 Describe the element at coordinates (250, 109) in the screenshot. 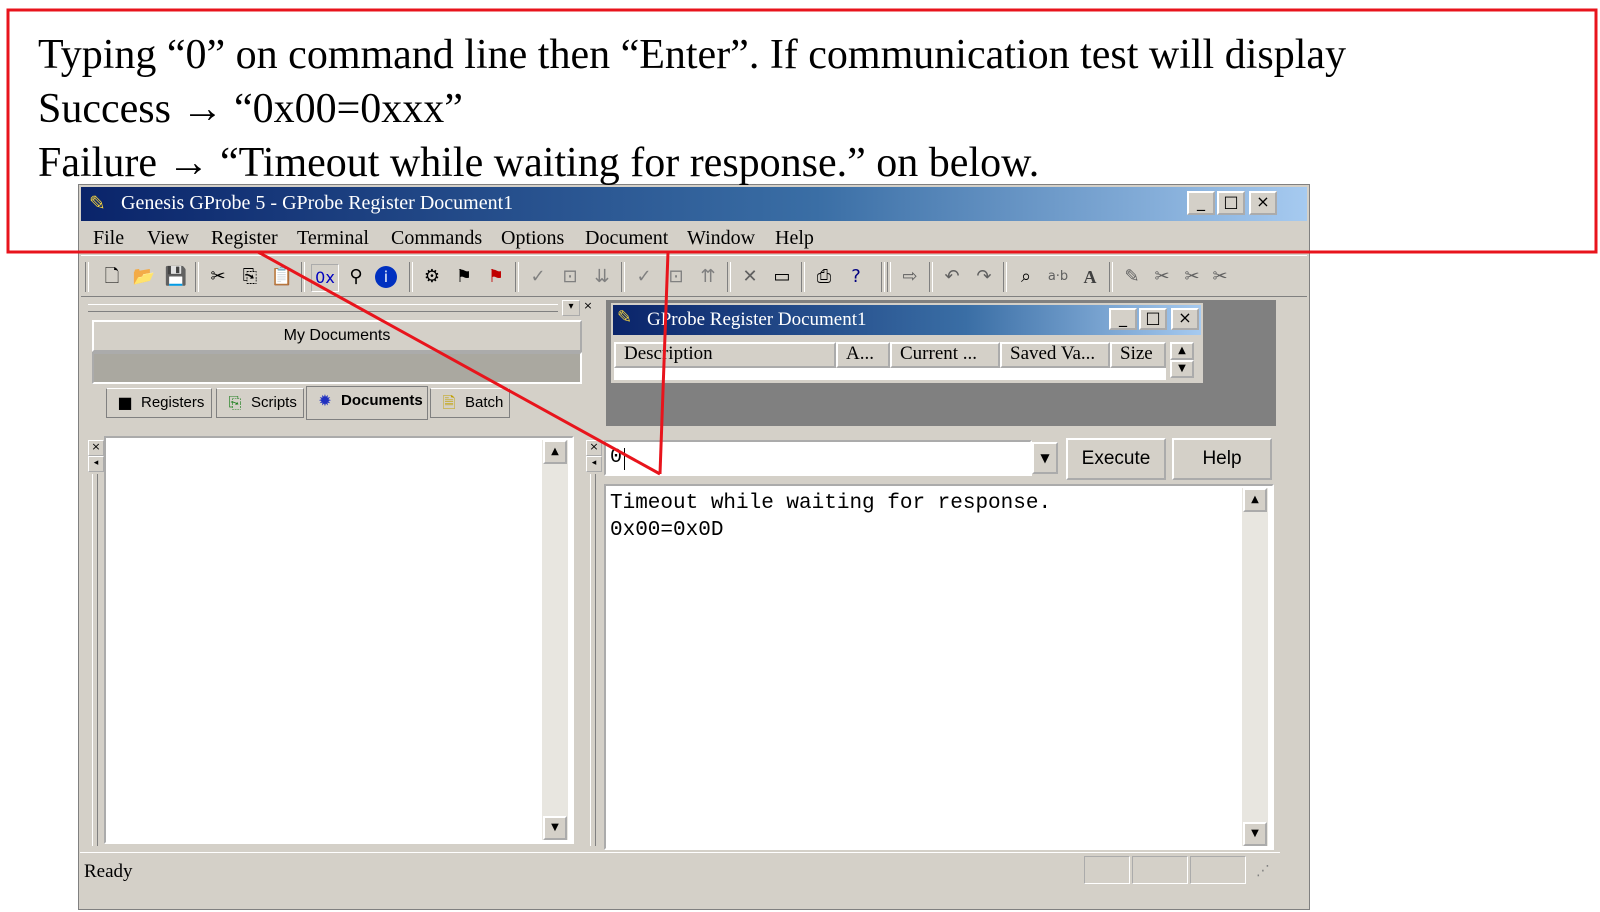

I see `annotation-line-2: Success → “0x00=0xxx”` at that location.